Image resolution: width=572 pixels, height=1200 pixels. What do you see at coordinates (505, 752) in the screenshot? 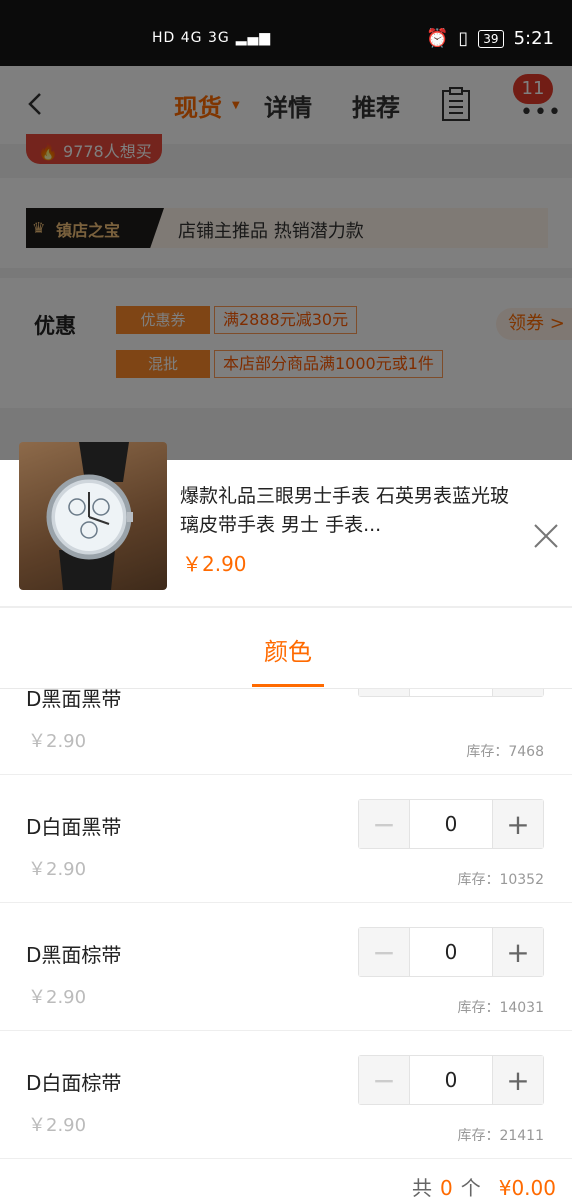
I see `stock-label: 库存：7468` at bounding box center [505, 752].